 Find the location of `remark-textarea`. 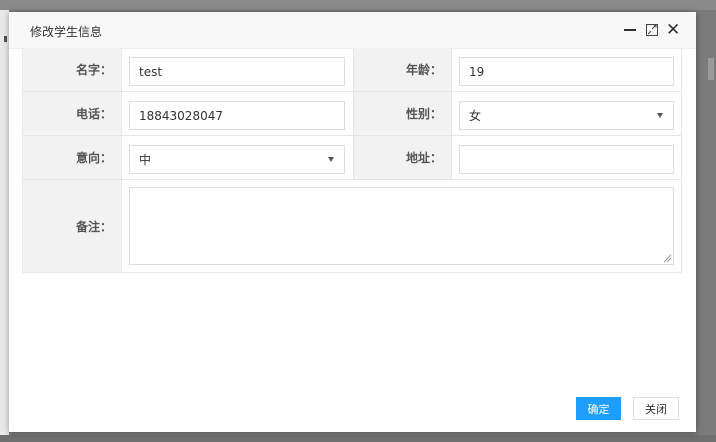

remark-textarea is located at coordinates (401, 226).